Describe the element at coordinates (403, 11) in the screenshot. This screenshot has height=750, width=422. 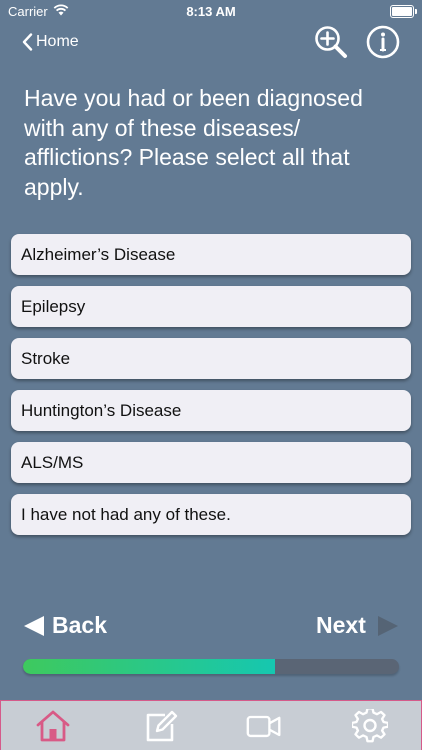
I see `battery-icon` at that location.